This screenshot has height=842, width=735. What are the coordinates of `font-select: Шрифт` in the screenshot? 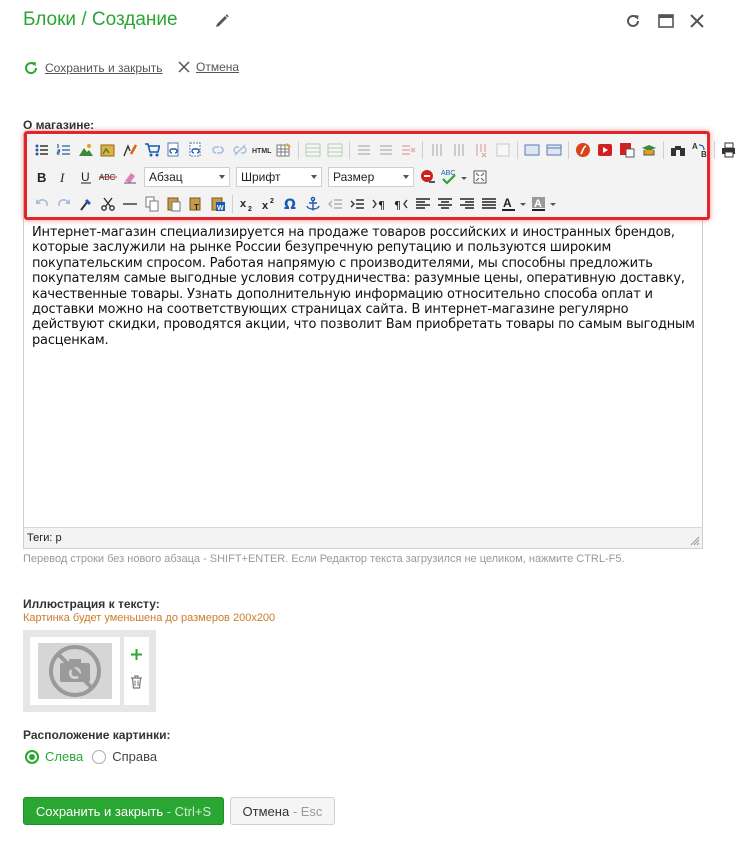 It's located at (279, 177).